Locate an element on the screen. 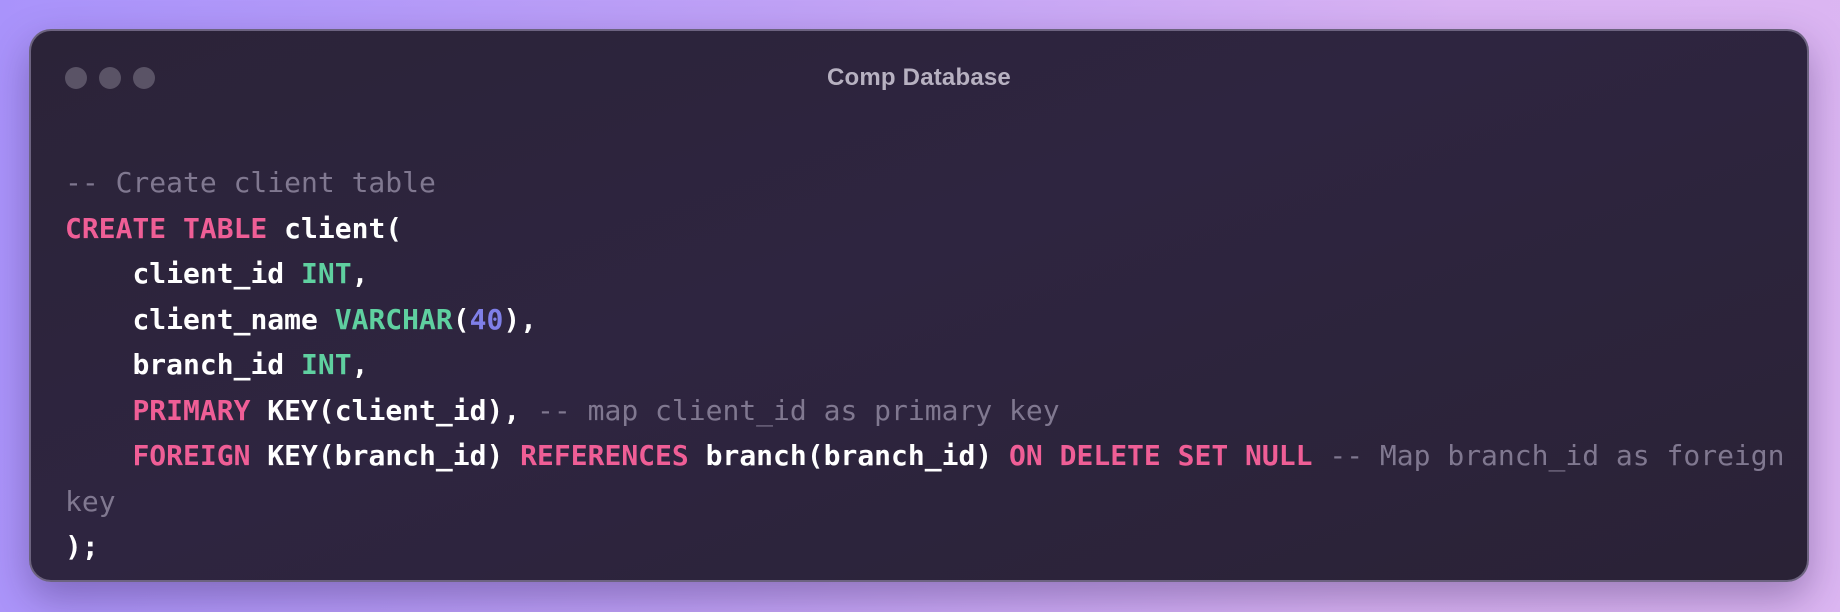 This screenshot has width=1840, height=612. code-line: CREATE TABLE client( is located at coordinates (925, 229).